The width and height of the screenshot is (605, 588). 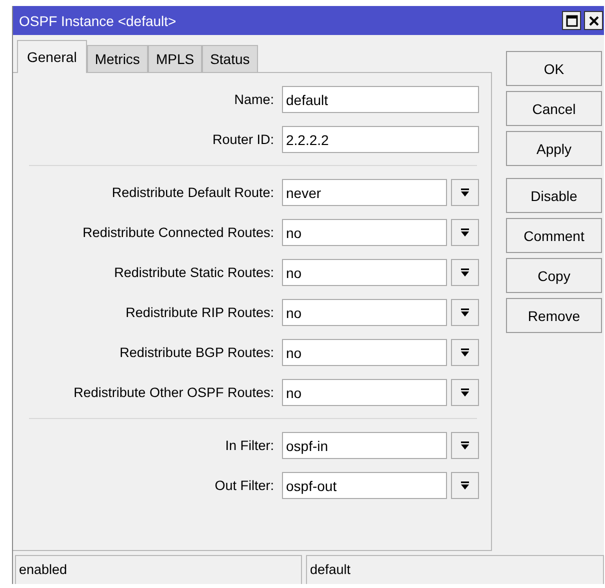 I want to click on action-button: Copy, so click(x=554, y=275).